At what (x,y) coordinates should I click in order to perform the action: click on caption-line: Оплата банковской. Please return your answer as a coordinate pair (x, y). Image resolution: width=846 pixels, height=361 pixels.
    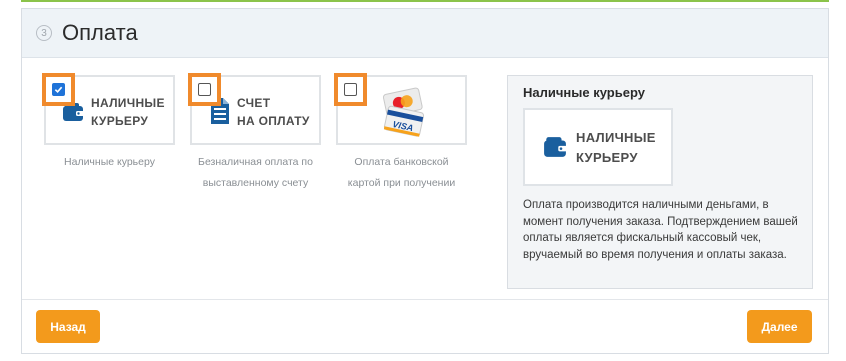
    Looking at the image, I should click on (401, 162).